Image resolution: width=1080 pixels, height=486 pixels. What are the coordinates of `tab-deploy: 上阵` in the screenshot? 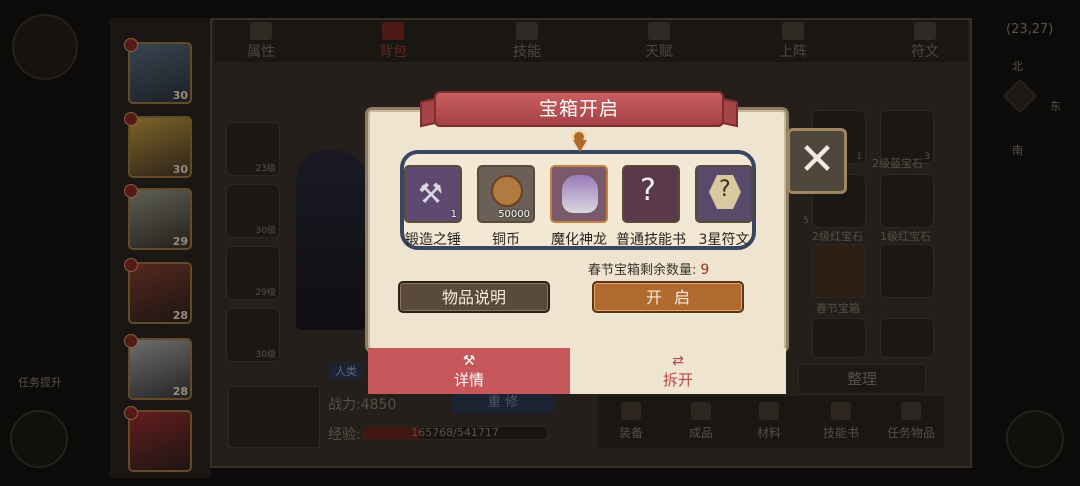 It's located at (793, 41).